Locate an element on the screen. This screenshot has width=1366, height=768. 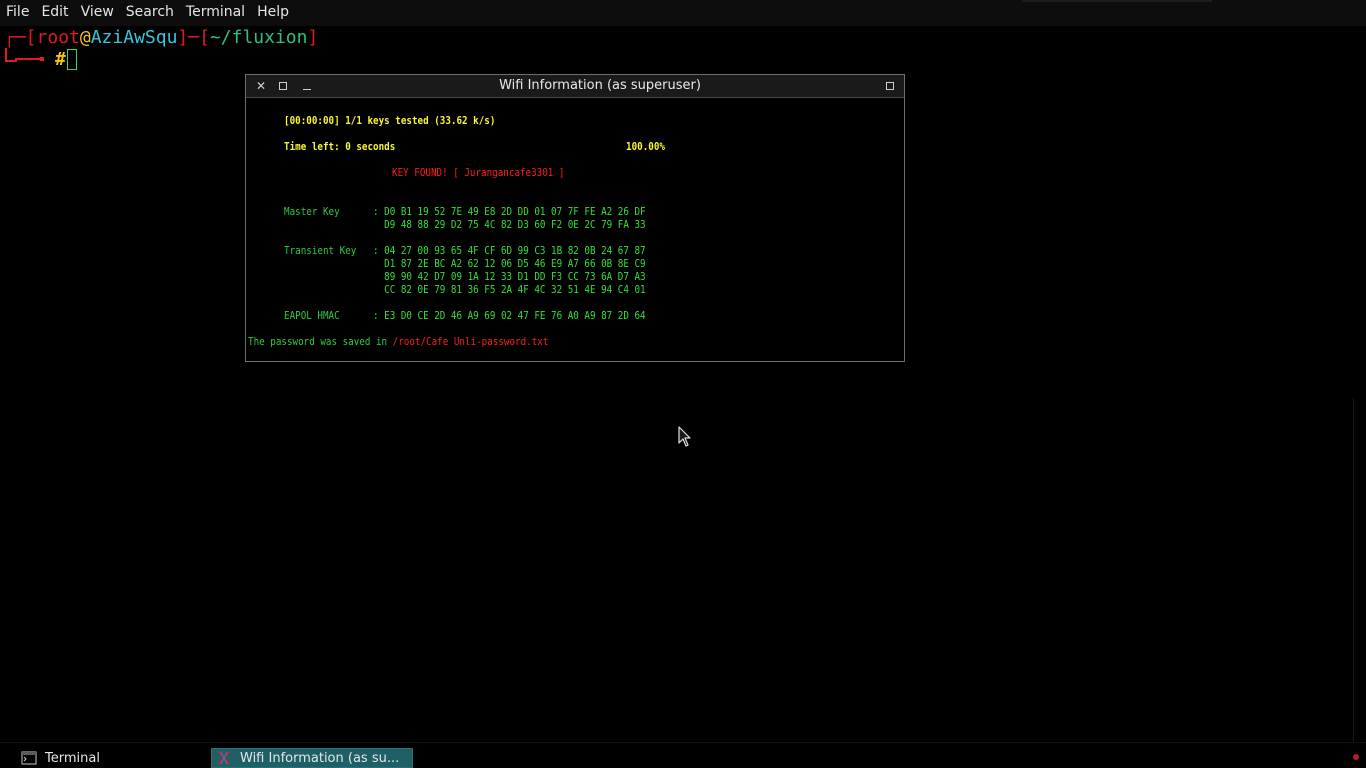
menu-edit: Edit is located at coordinates (54, 13).